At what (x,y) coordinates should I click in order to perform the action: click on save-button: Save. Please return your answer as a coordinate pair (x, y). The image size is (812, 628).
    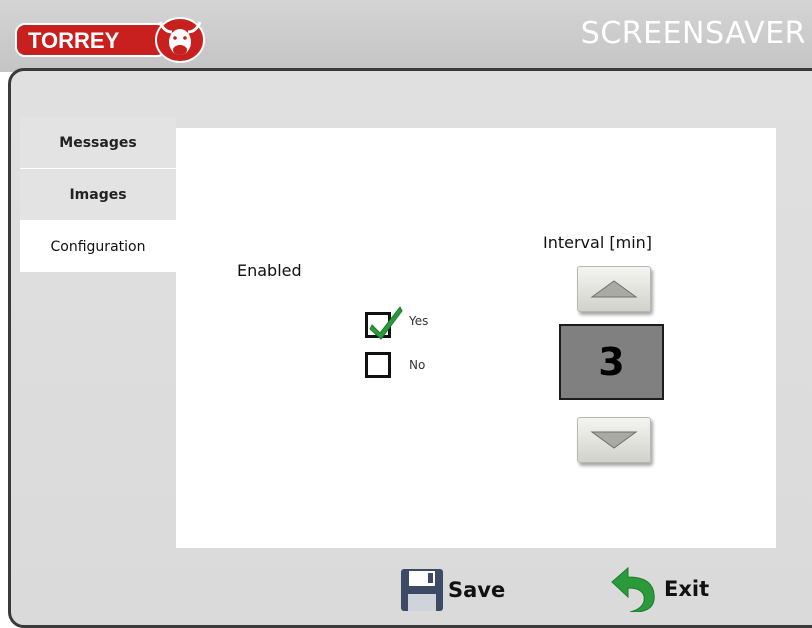
    Looking at the image, I should click on (452, 590).